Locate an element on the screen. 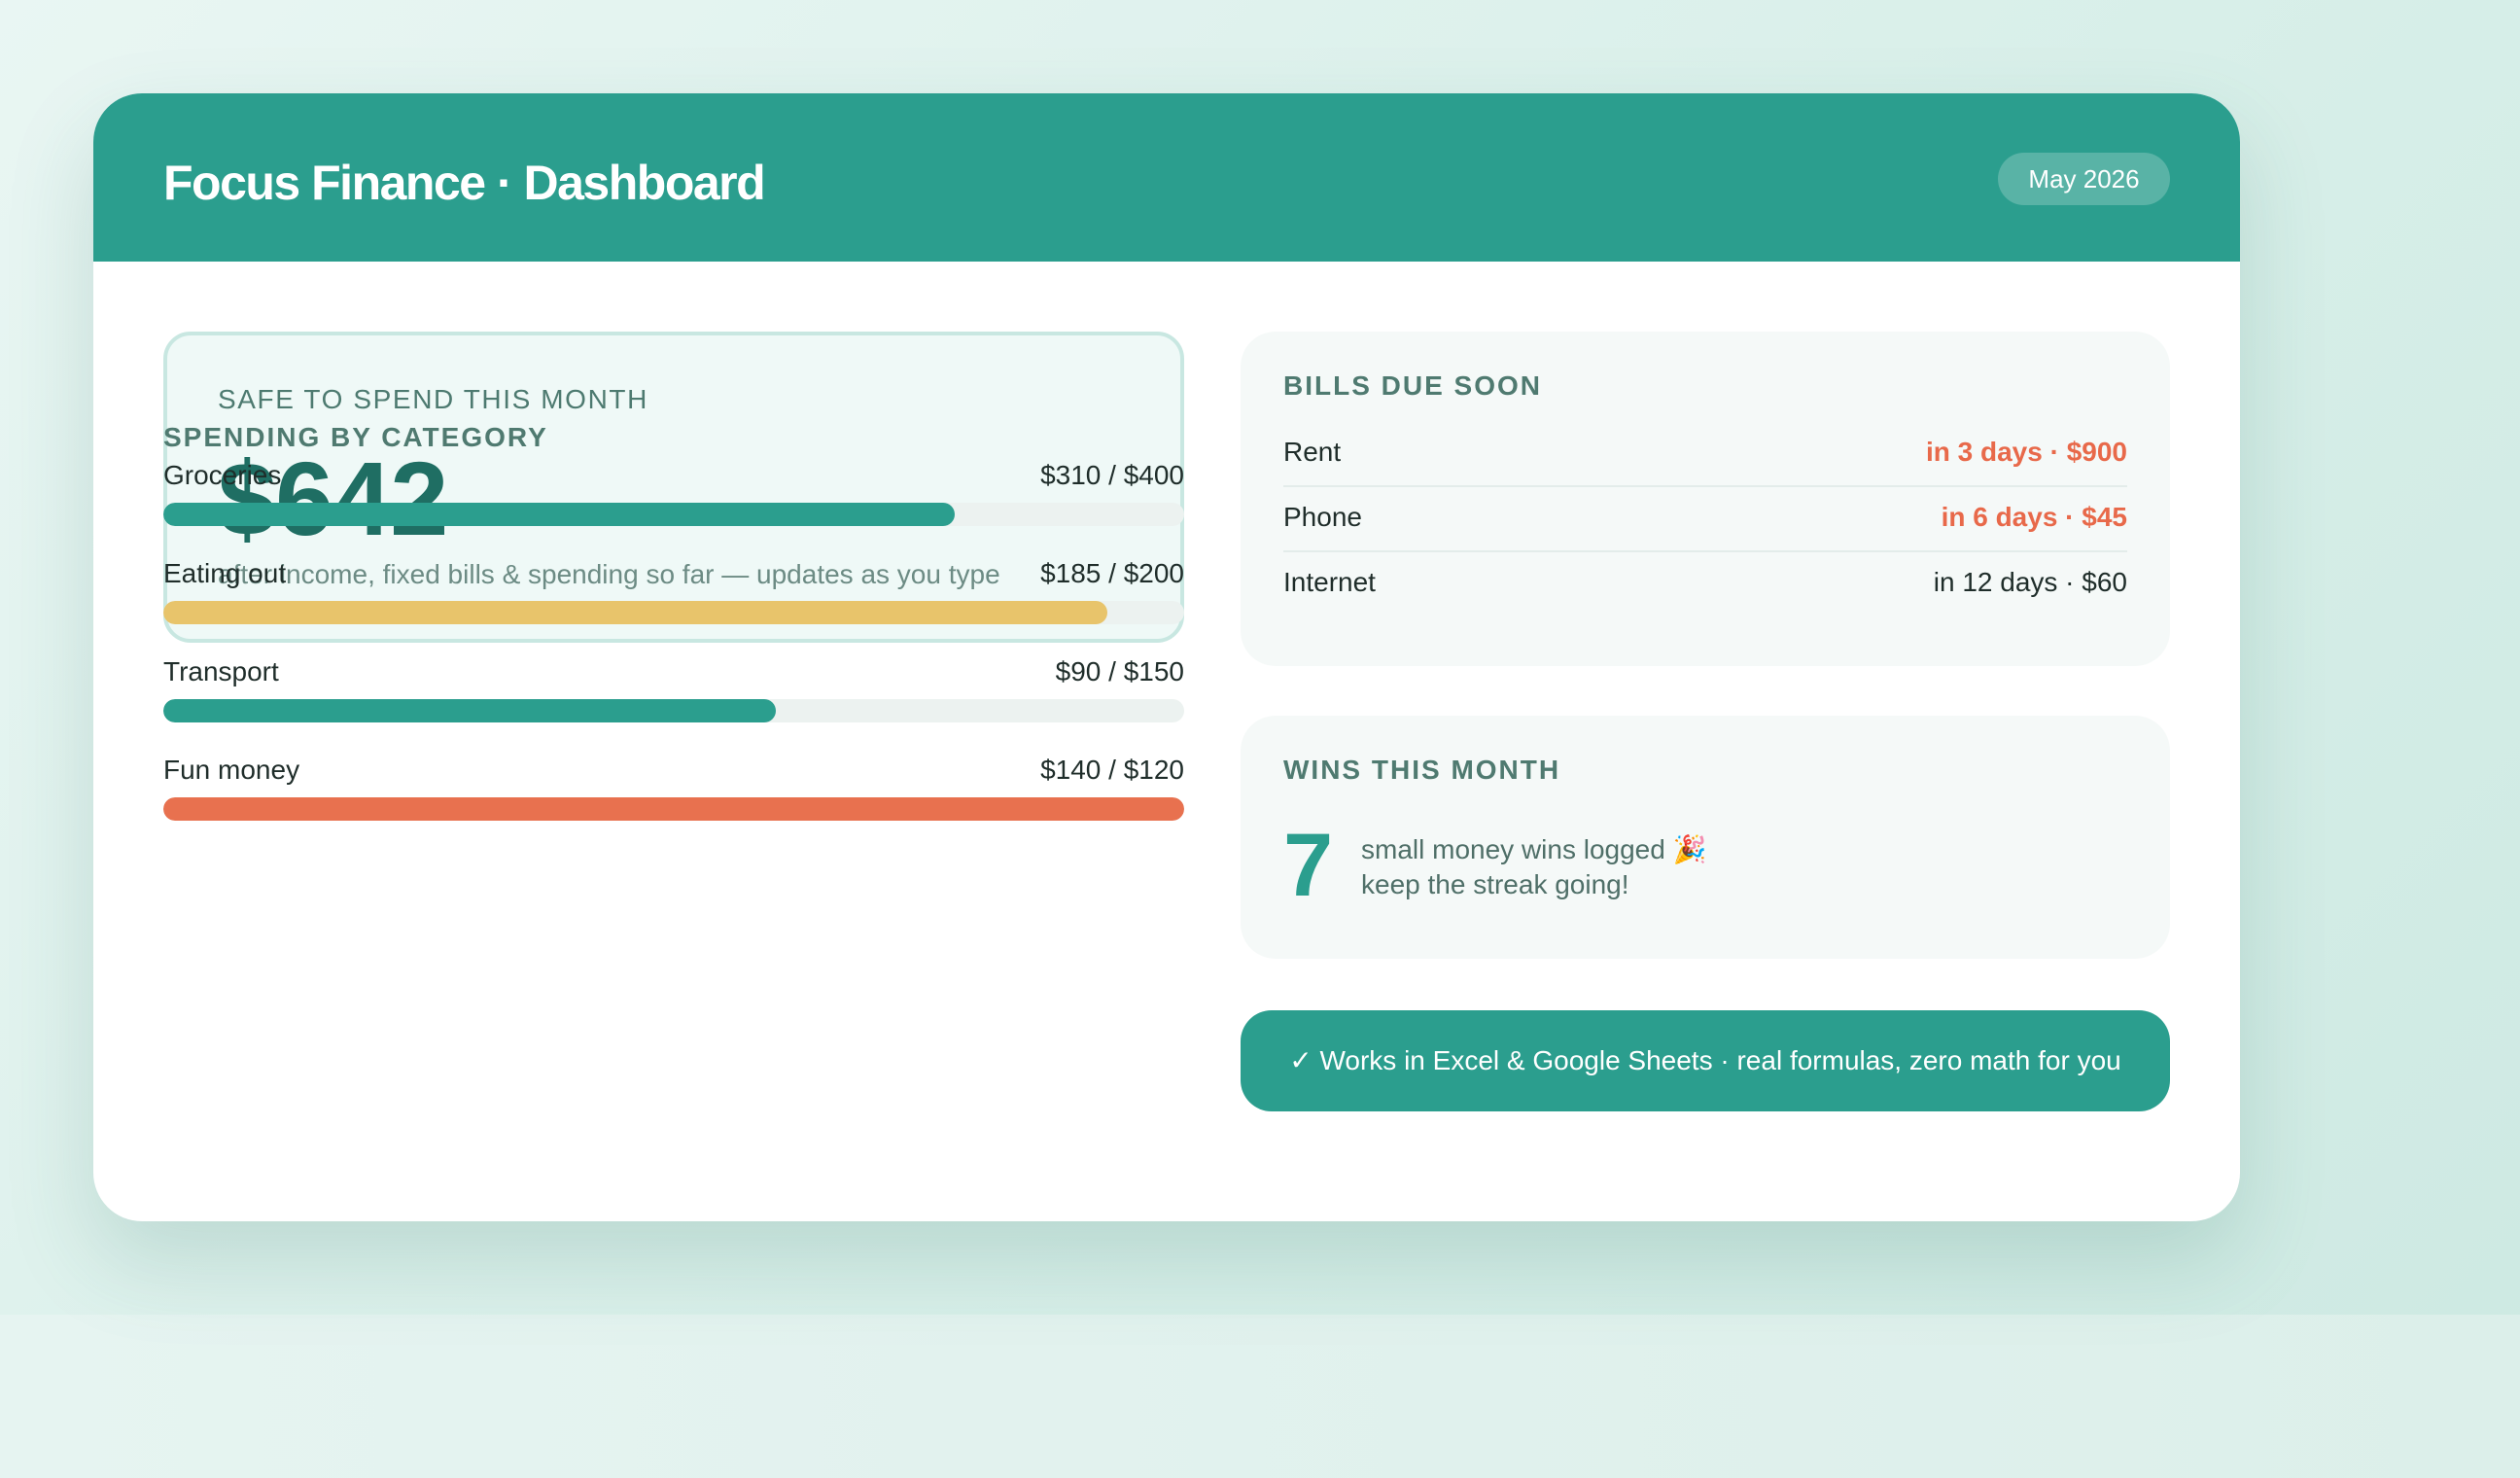  background-band is located at coordinates (1260, 1396).